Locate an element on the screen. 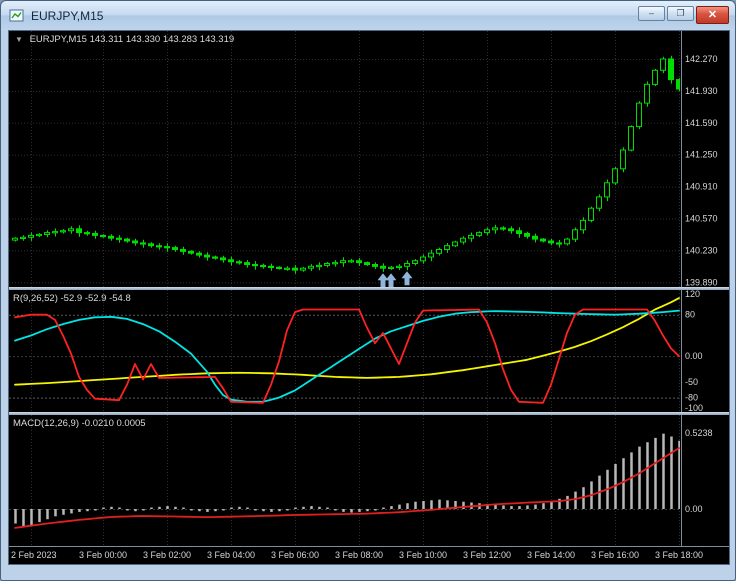 This screenshot has height=581, width=736. buy-arrow-icon is located at coordinates (391, 280).